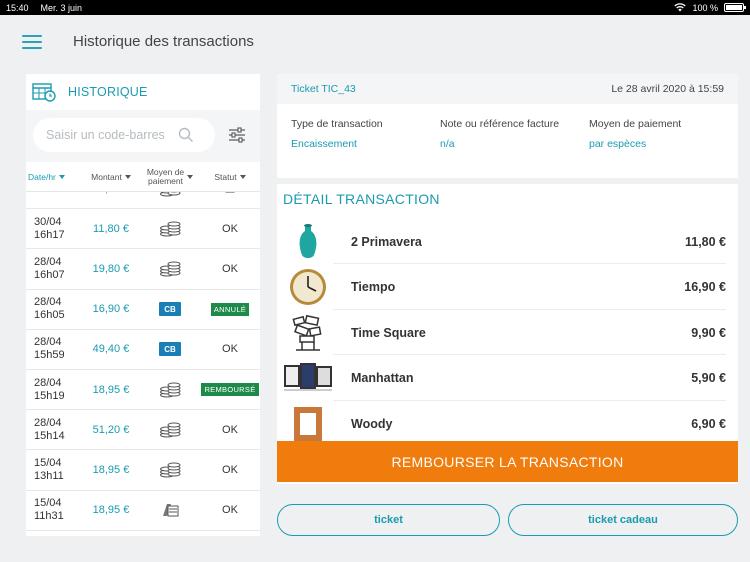 The height and width of the screenshot is (562, 750). I want to click on row-amount: 11,80 €, so click(111, 228).